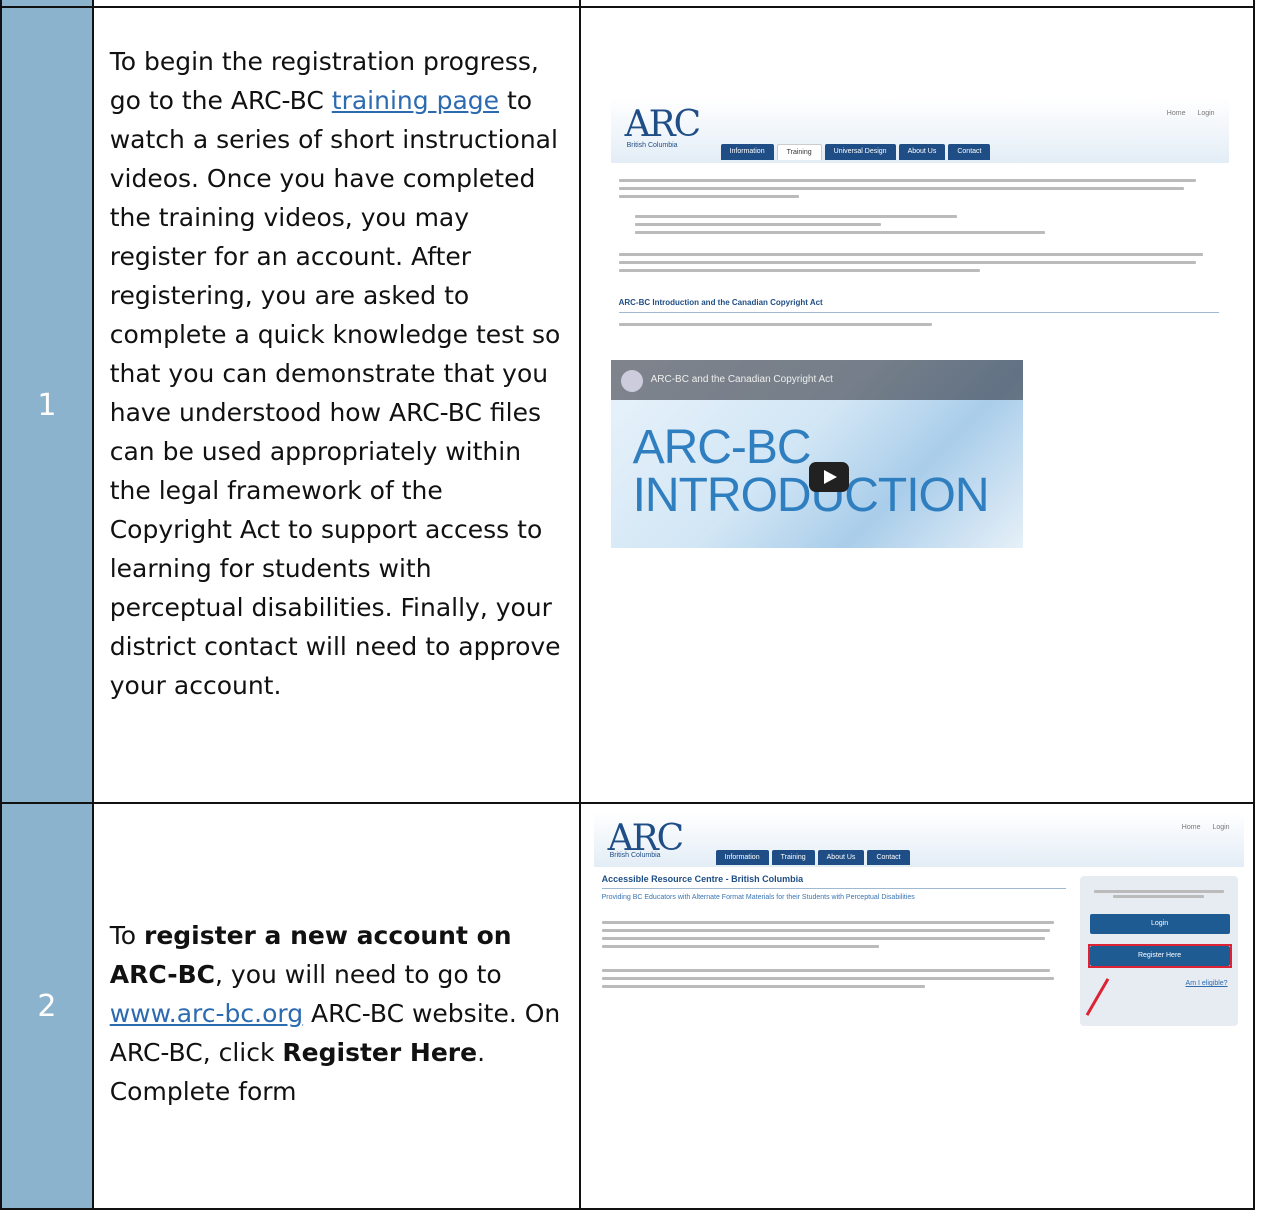 The width and height of the screenshot is (1263, 1211). I want to click on body-text-lines, so click(832, 934).